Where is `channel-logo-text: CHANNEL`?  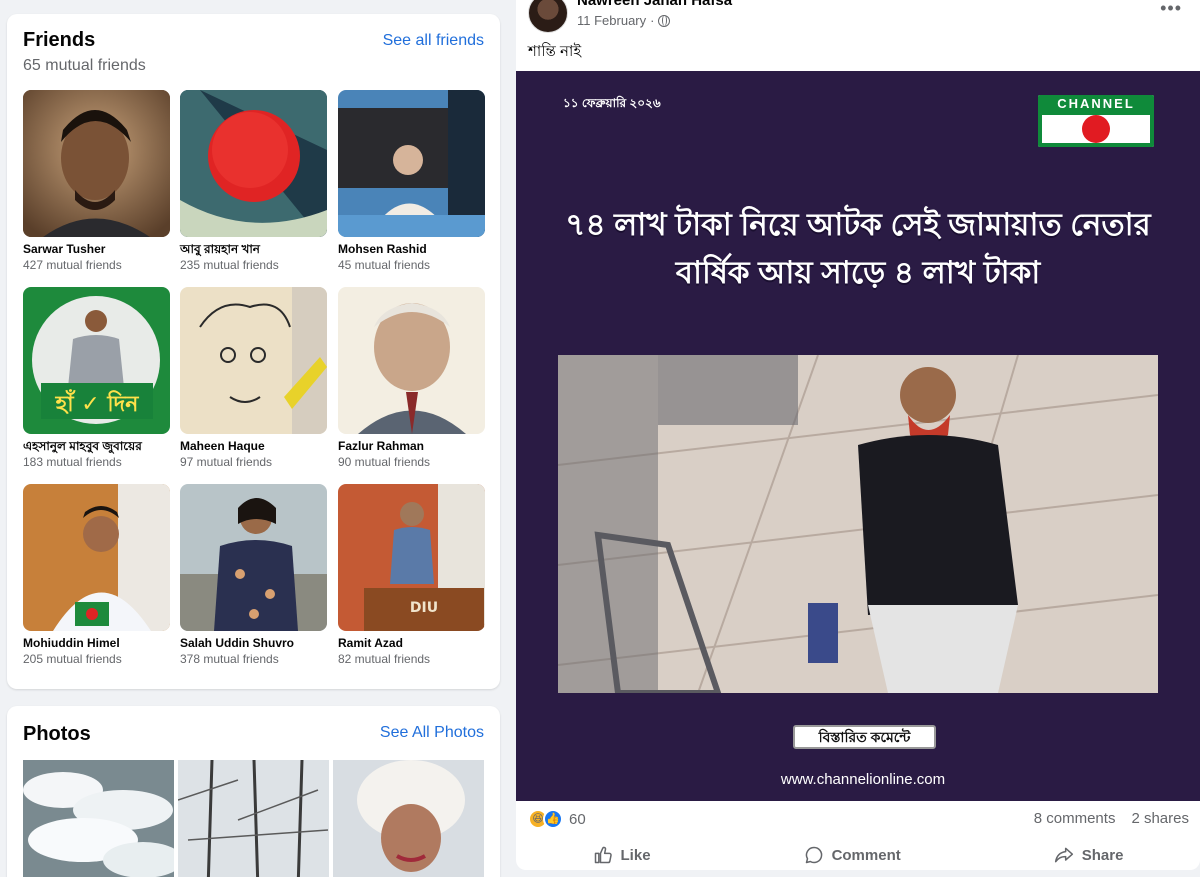 channel-logo-text: CHANNEL is located at coordinates (1096, 104).